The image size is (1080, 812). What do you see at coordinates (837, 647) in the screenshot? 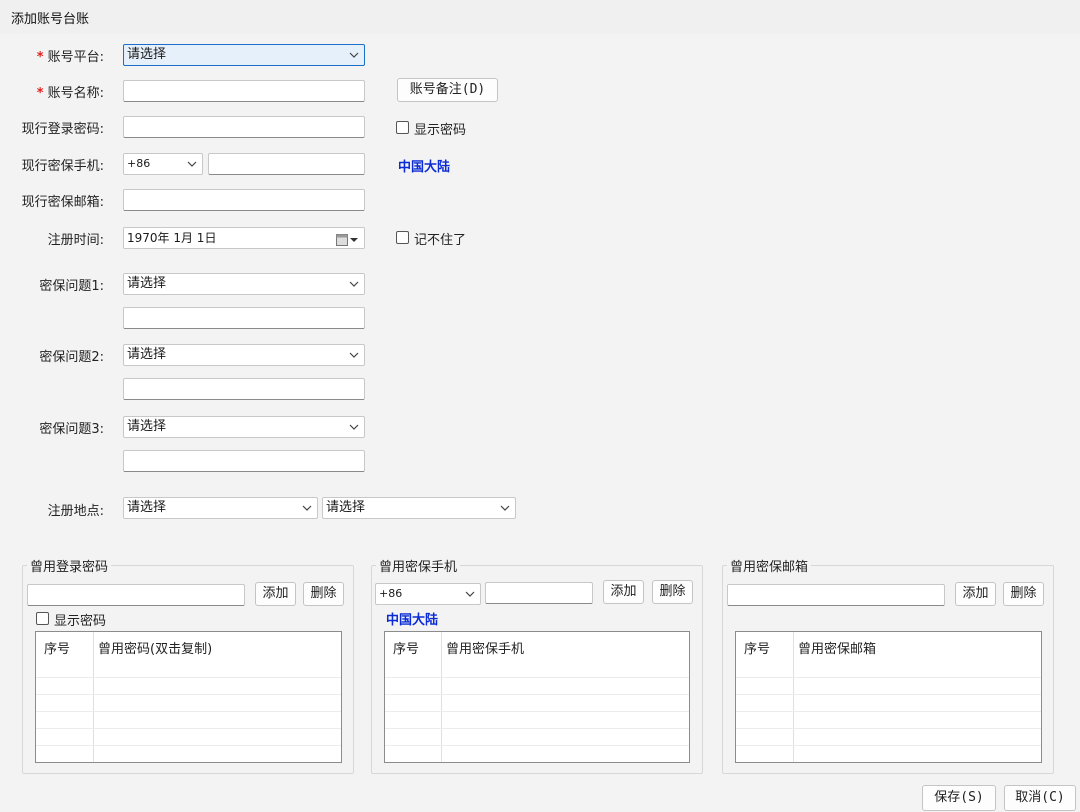
I see `column-header-email: 曾用密保邮箱` at bounding box center [837, 647].